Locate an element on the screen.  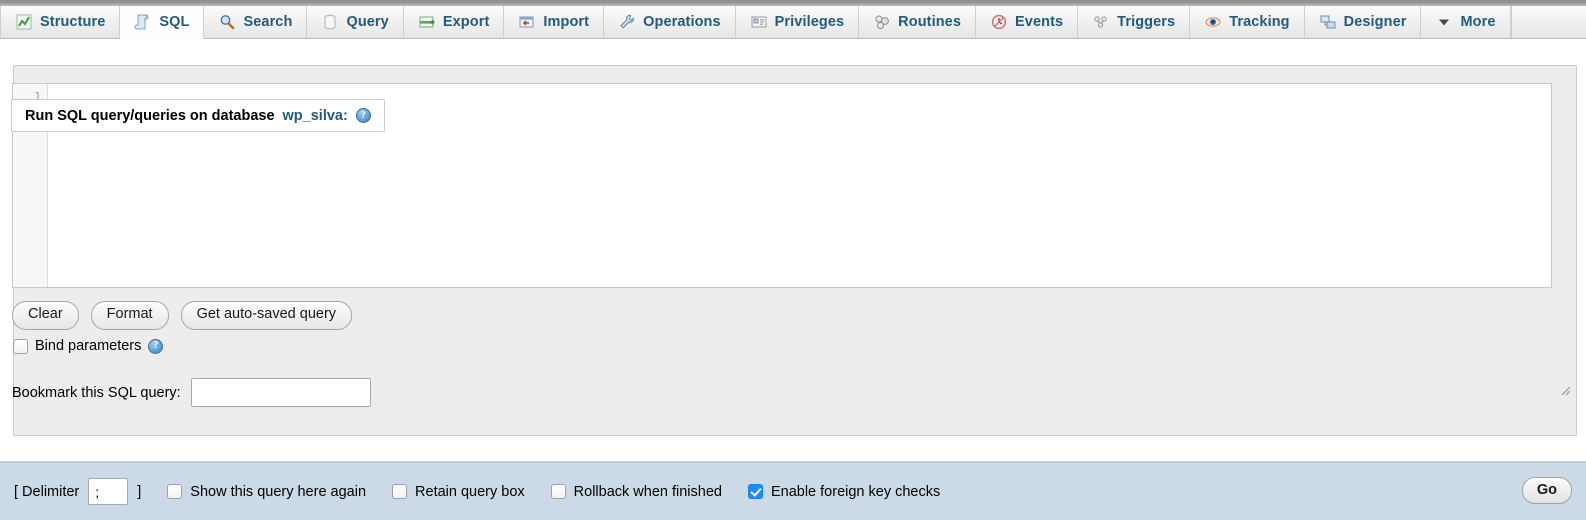
footer-option-retain-query-box: Retain query box is located at coordinates (458, 492).